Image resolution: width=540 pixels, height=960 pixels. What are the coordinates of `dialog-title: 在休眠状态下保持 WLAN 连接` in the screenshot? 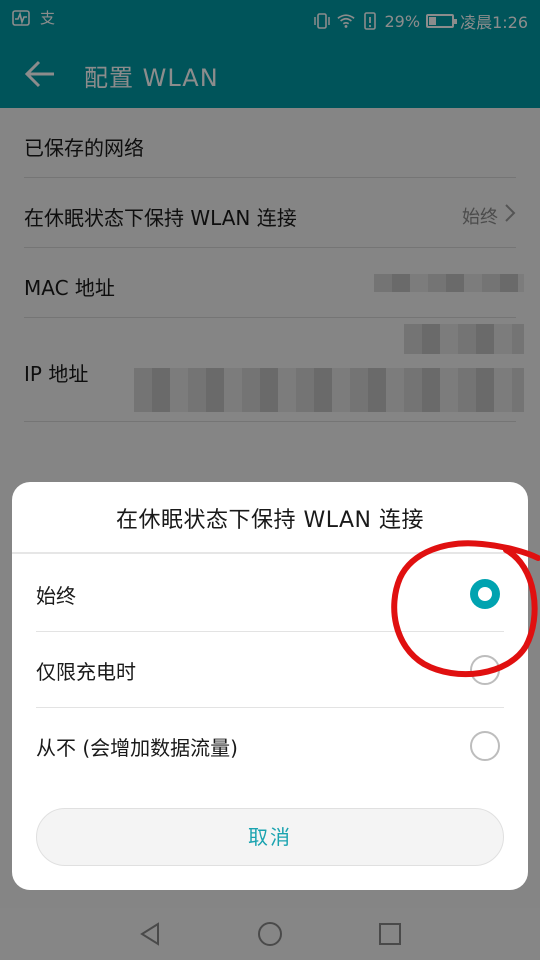 It's located at (269, 520).